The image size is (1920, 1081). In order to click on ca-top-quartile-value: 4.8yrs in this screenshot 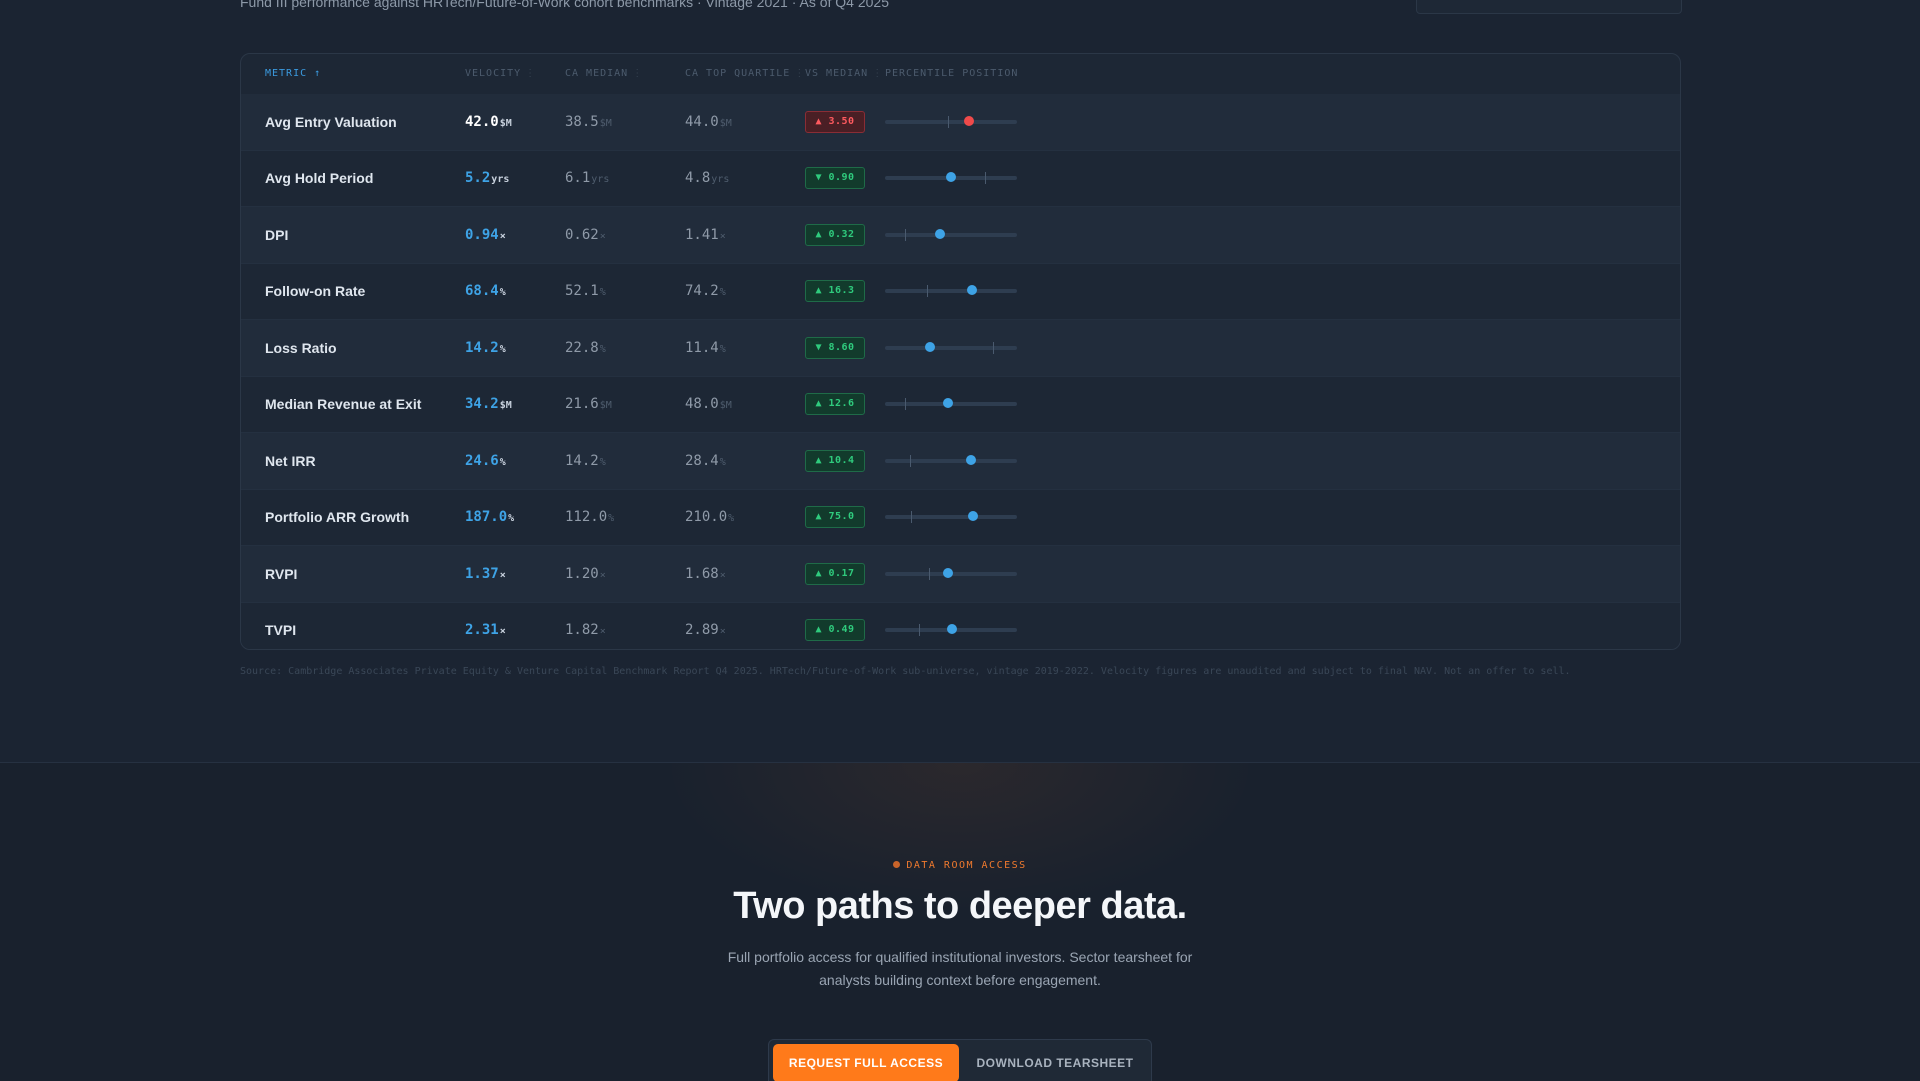, I will do `click(707, 178)`.